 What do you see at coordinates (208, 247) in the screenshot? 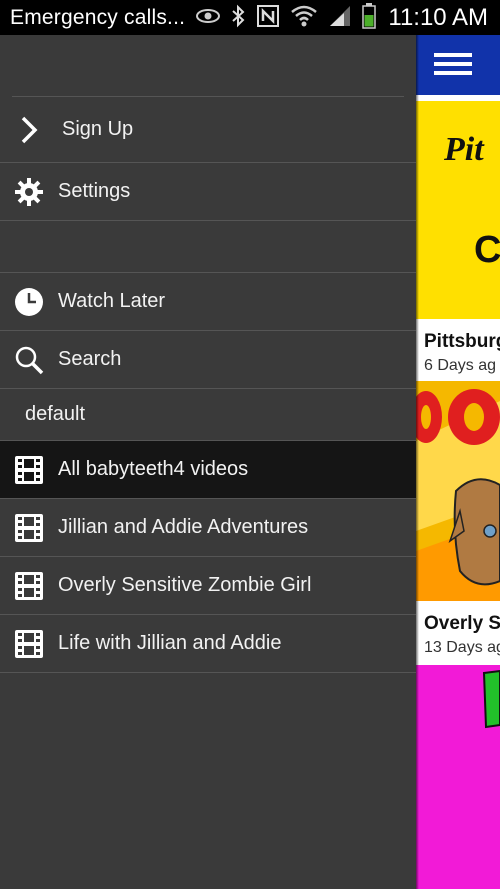
I see `drawer-spacer` at bounding box center [208, 247].